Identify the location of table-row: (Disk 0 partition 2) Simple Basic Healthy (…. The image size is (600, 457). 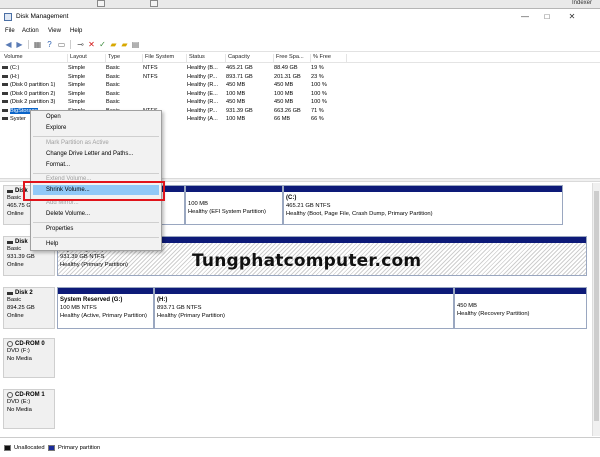
(300, 94).